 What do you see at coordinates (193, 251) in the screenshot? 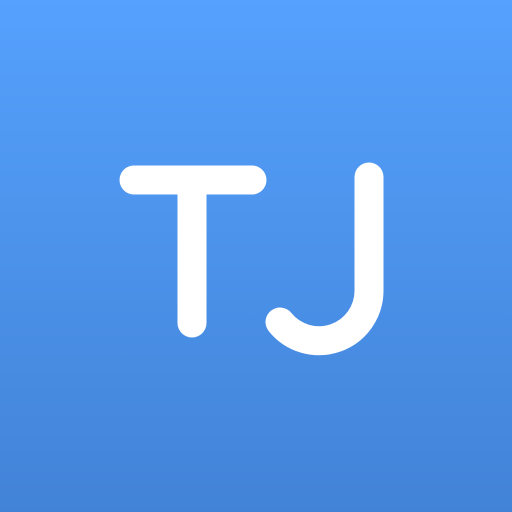
I see `letter-t` at bounding box center [193, 251].